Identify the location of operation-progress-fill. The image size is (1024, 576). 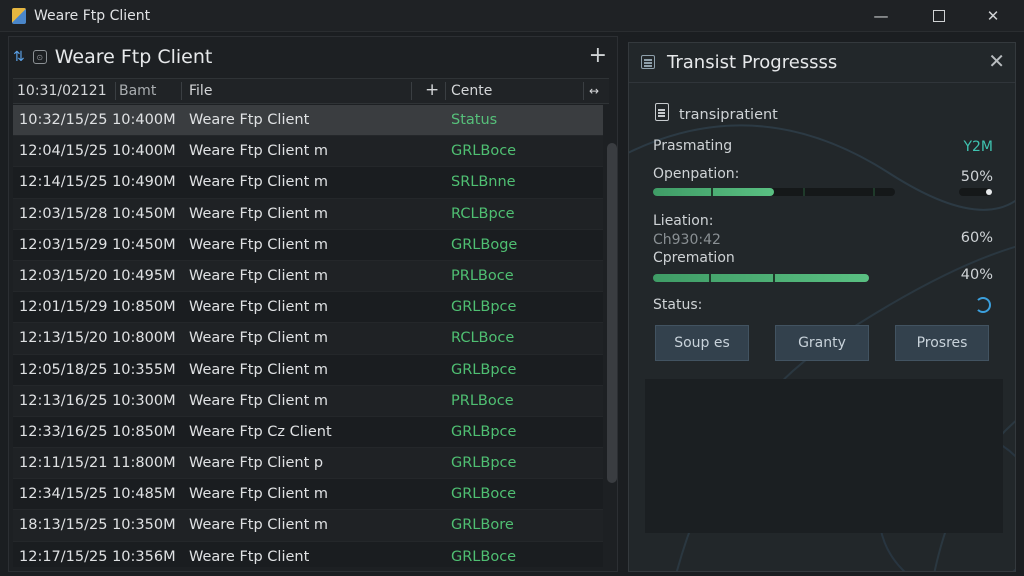
(713, 192).